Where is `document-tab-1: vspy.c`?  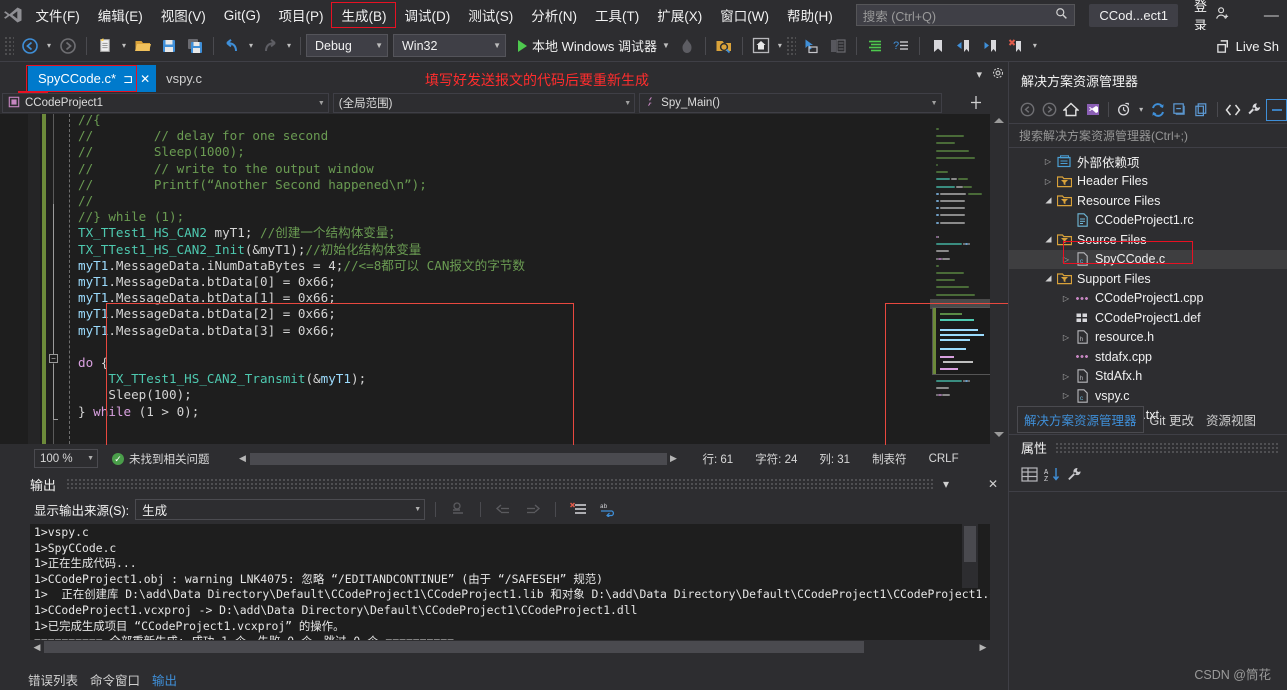 document-tab-1: vspy.c is located at coordinates (182, 78).